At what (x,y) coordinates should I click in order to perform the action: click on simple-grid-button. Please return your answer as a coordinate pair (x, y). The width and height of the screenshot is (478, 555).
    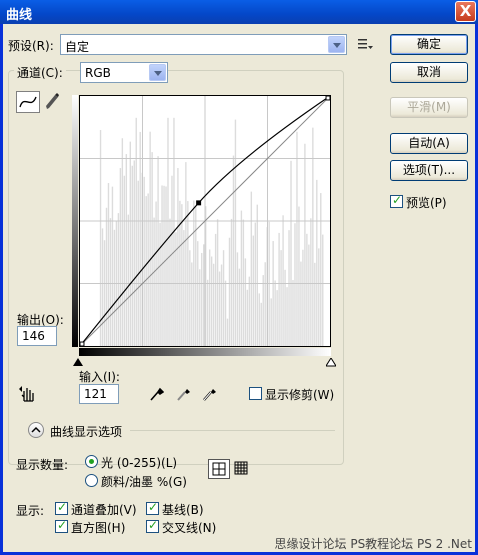
    Looking at the image, I should click on (219, 469).